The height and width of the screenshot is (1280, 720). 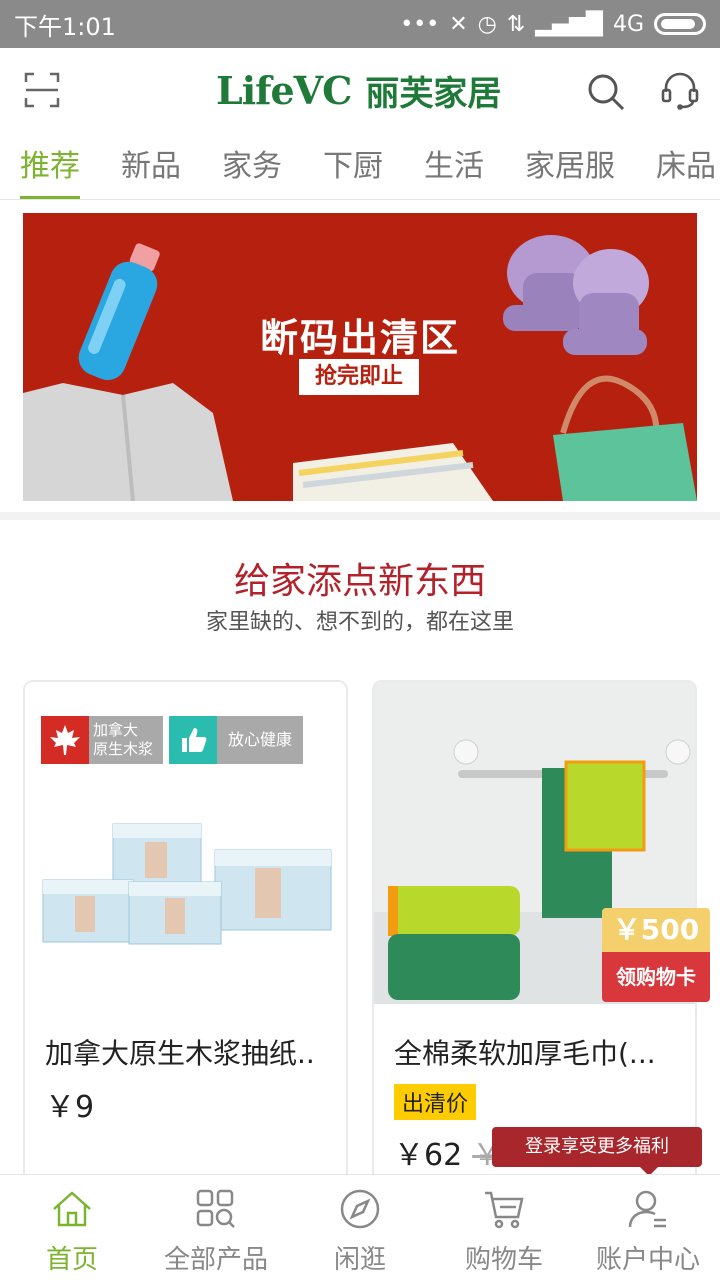 I want to click on product-price: ￥9, so click(x=70, y=1107).